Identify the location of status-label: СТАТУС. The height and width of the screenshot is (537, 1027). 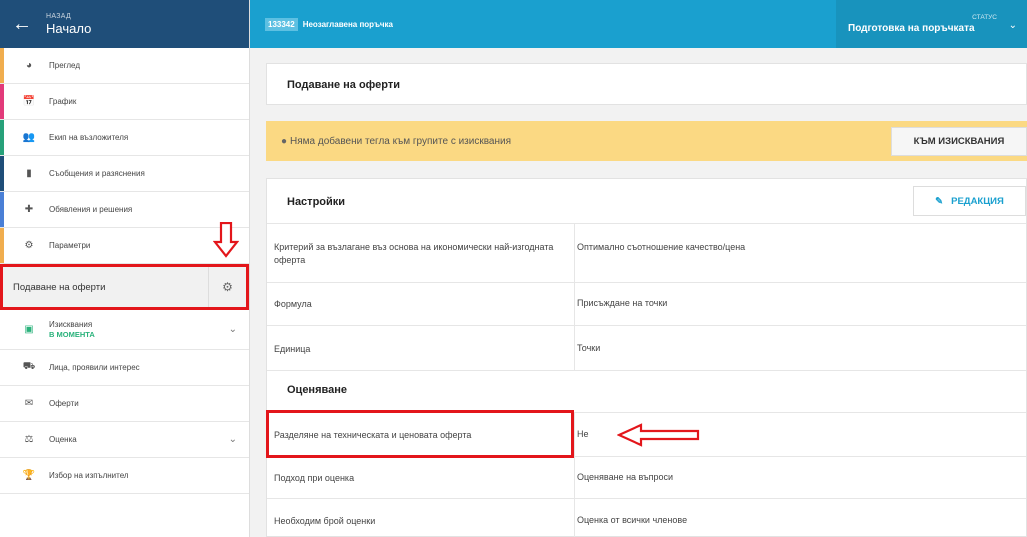
(984, 17).